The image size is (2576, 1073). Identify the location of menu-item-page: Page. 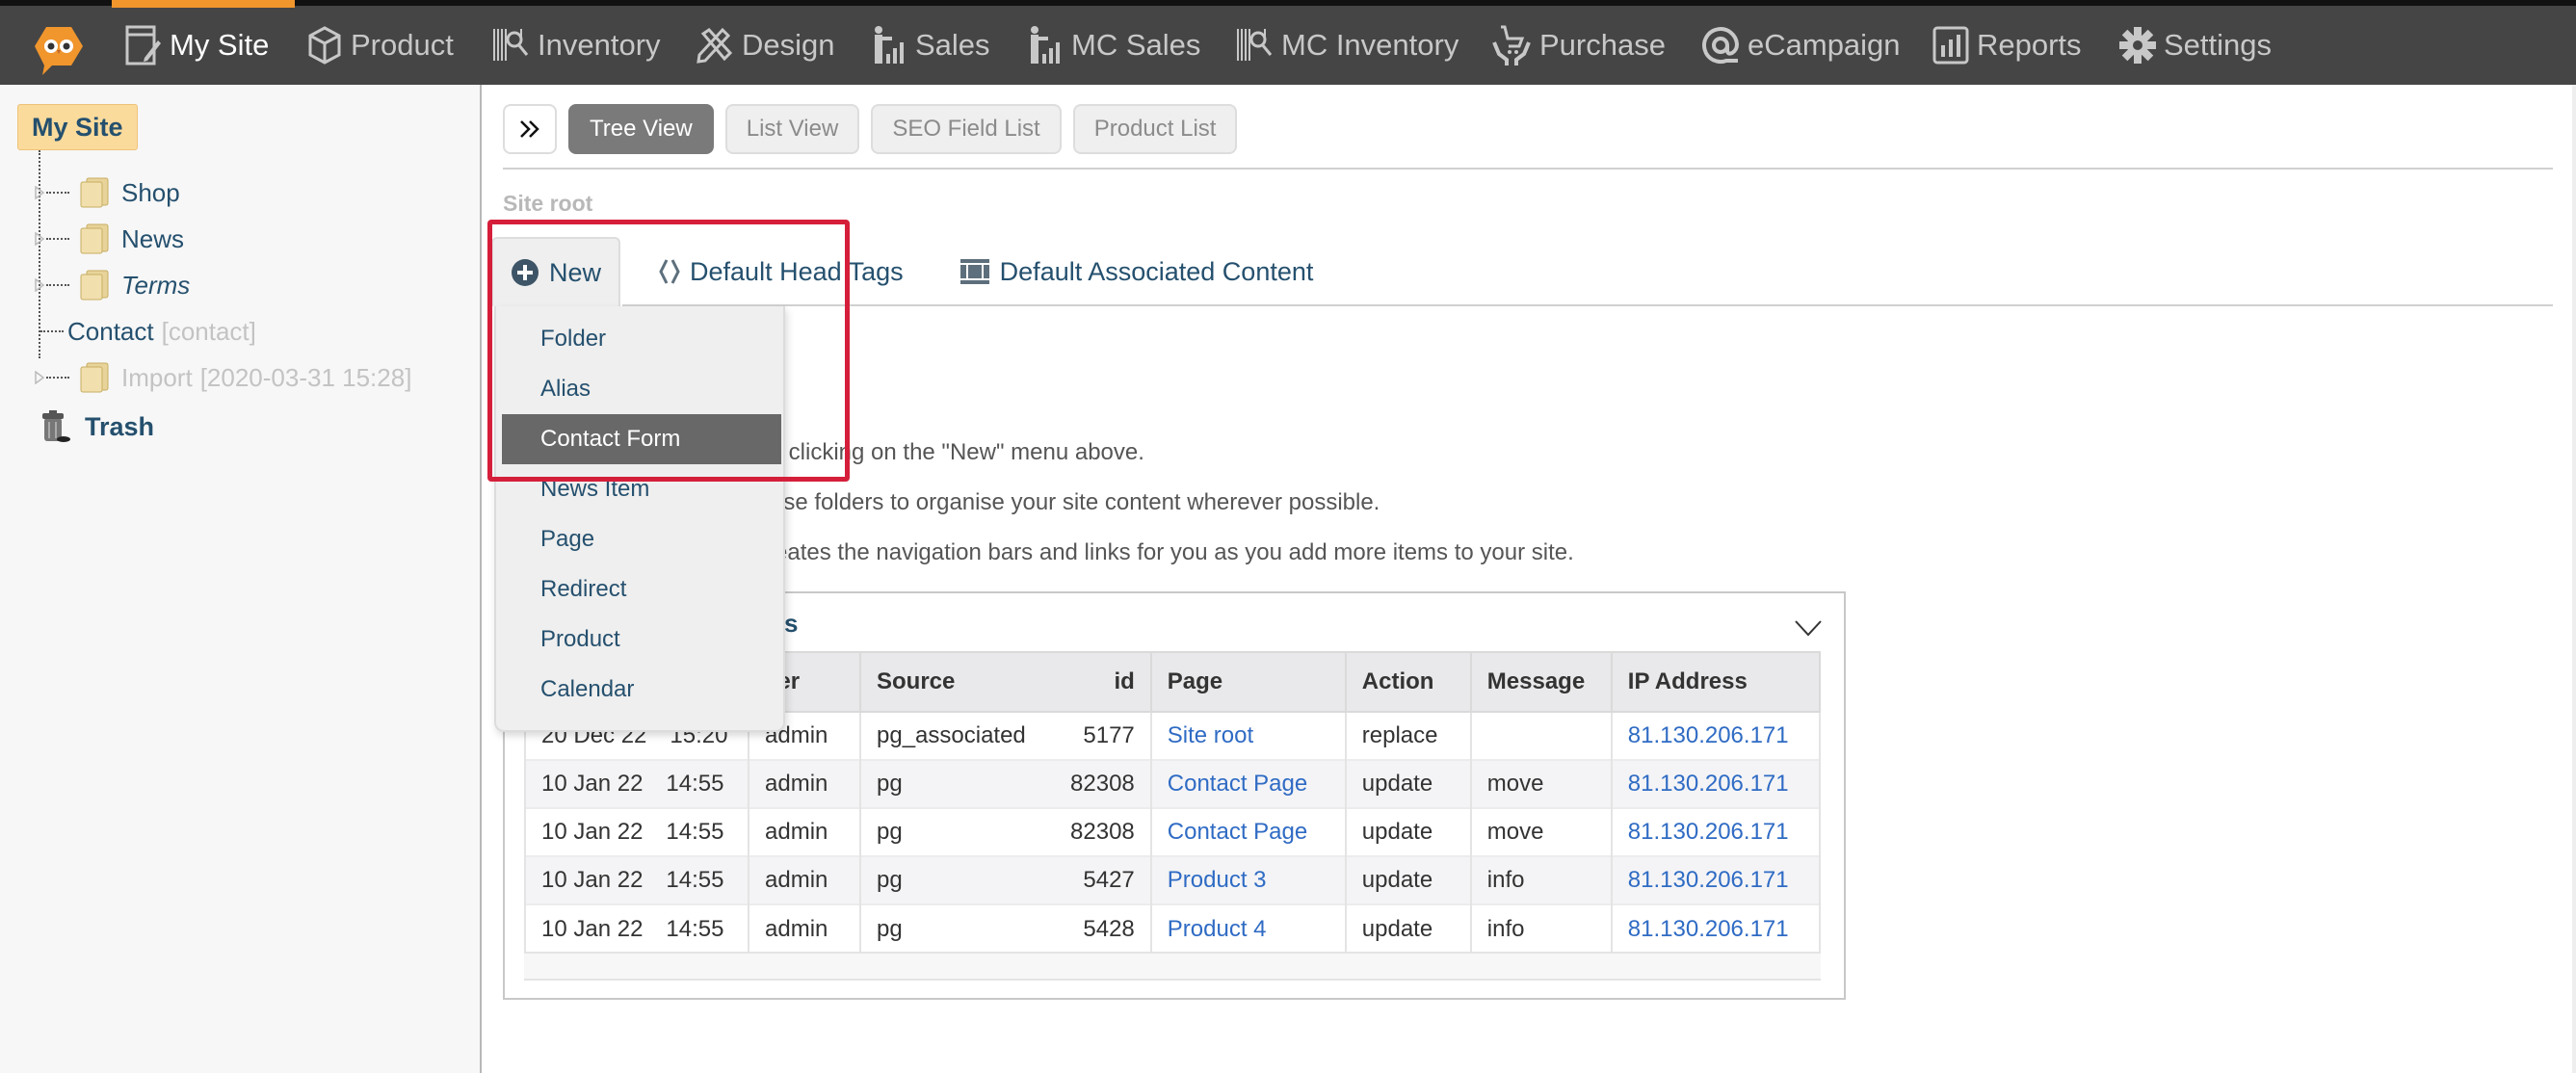
(641, 539).